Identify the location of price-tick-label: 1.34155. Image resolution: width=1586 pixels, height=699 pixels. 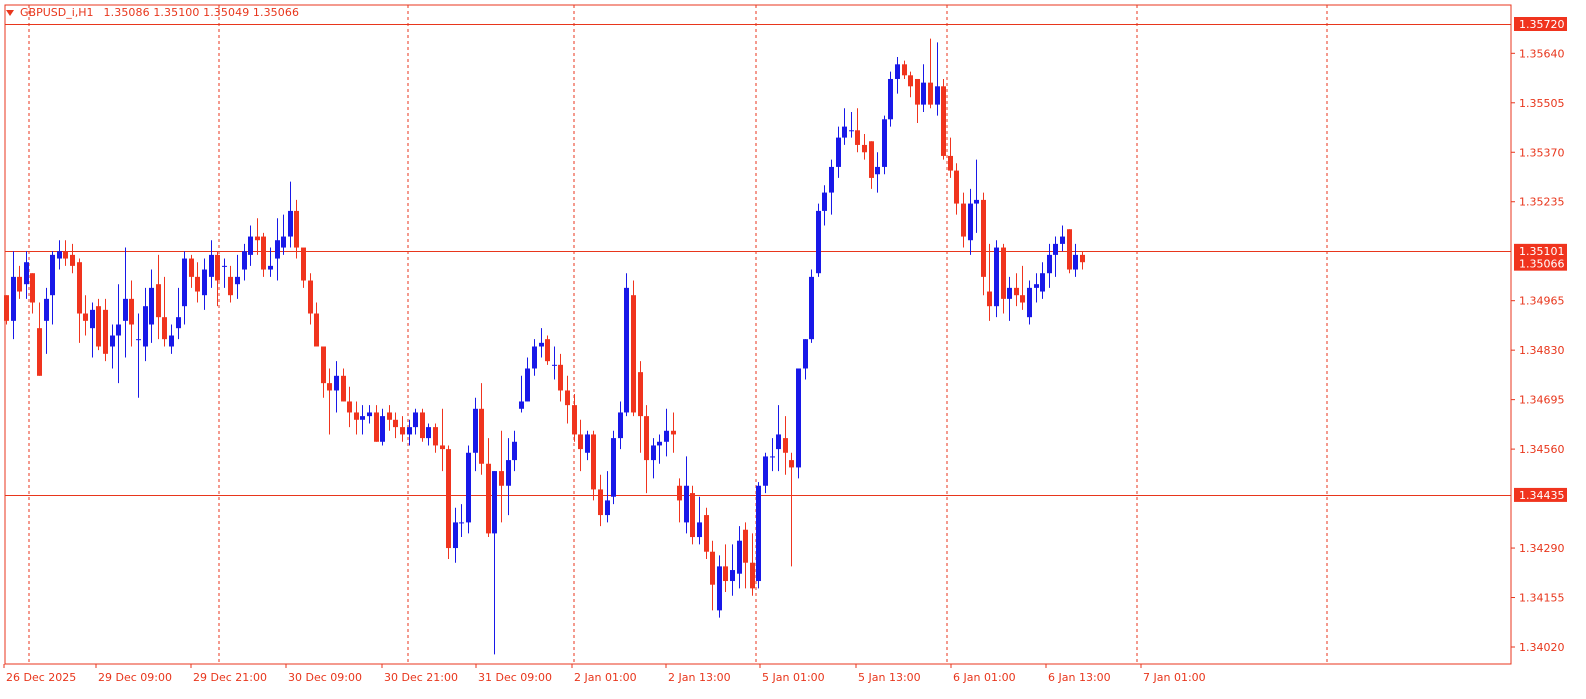
(1542, 598).